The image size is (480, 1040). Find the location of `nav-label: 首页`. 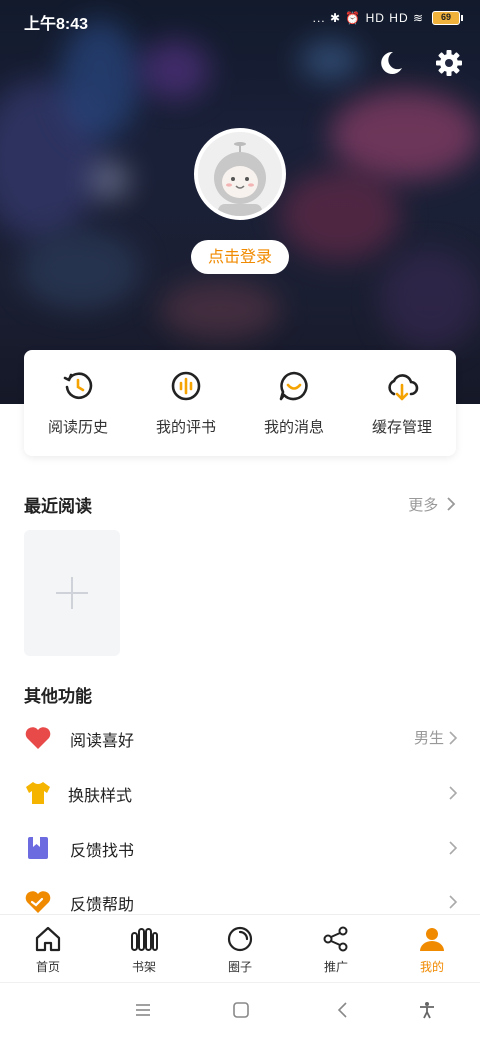

nav-label: 首页 is located at coordinates (47, 967).